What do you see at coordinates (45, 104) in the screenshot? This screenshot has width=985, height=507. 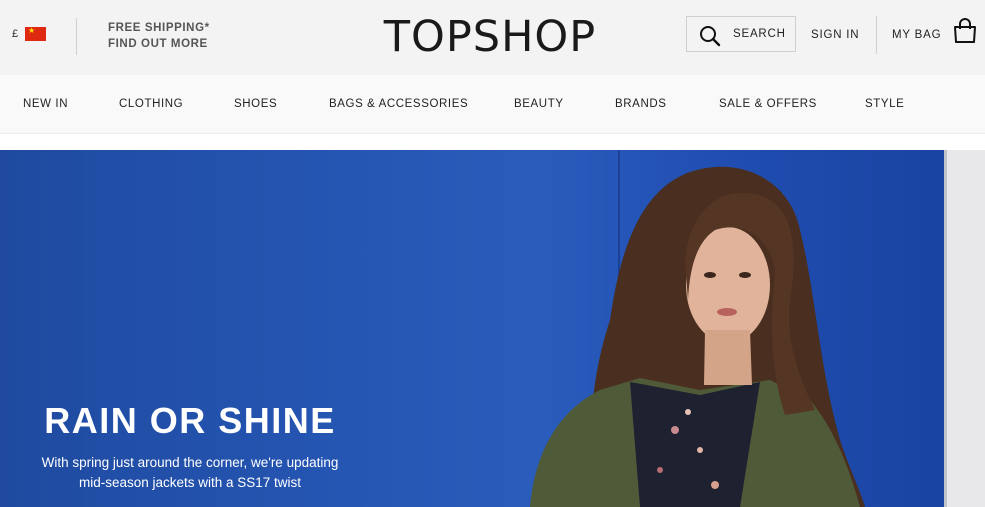 I see `nav-item-new-in: NEW IN` at bounding box center [45, 104].